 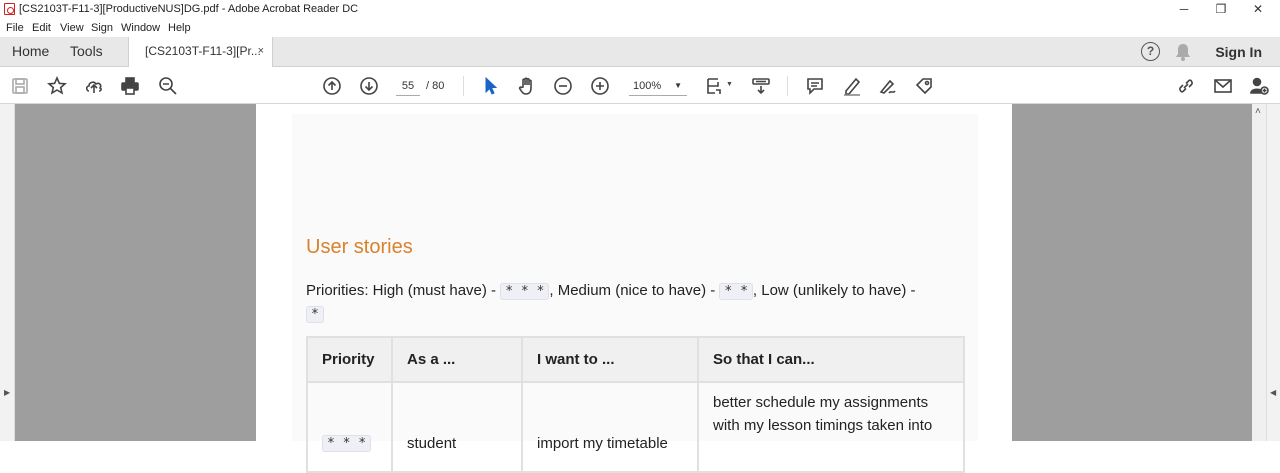 What do you see at coordinates (852, 86) in the screenshot?
I see `highlight-pen-icon` at bounding box center [852, 86].